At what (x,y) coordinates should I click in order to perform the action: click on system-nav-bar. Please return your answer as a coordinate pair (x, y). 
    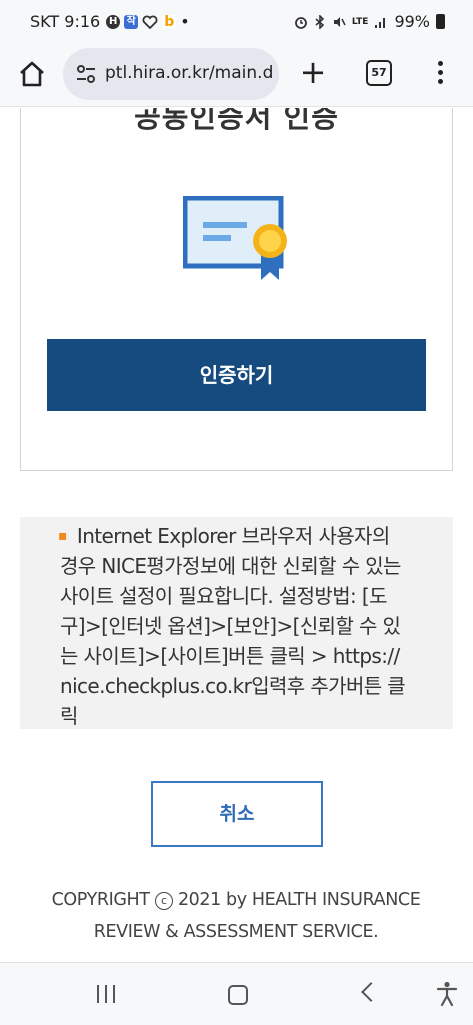
    Looking at the image, I should click on (236, 993).